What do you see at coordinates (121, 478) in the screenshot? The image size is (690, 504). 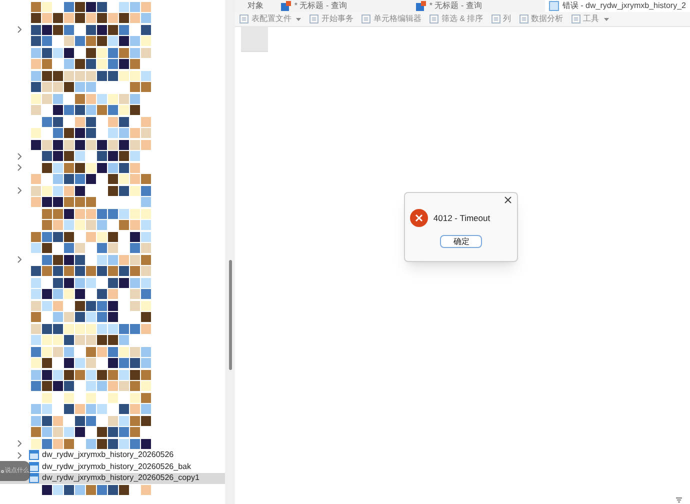 I see `table-name: dw_rydw_jxrymxb_history_20260526_copy1` at bounding box center [121, 478].